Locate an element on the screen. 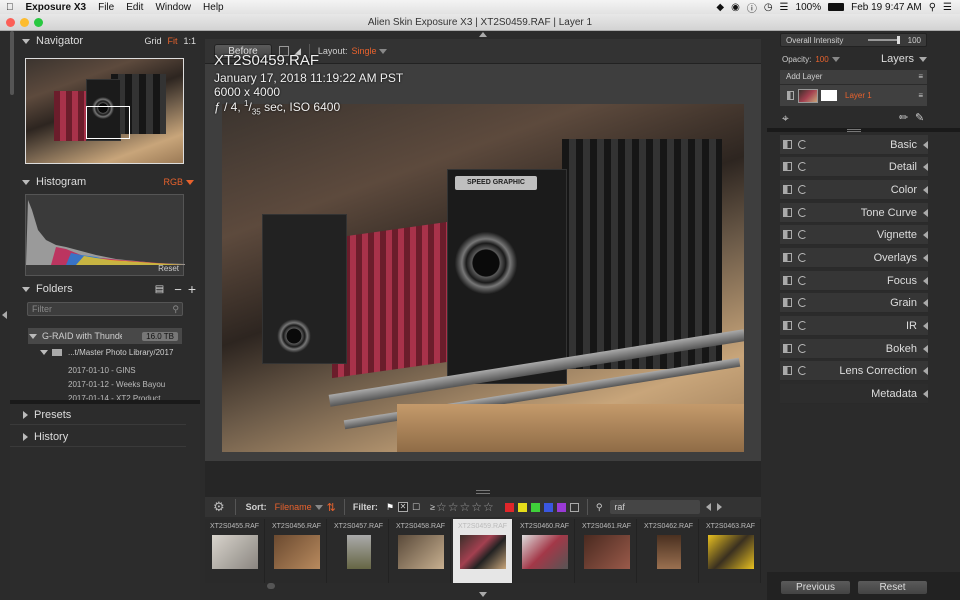 The height and width of the screenshot is (600, 960). histogram-reset: Reset is located at coordinates (168, 268).